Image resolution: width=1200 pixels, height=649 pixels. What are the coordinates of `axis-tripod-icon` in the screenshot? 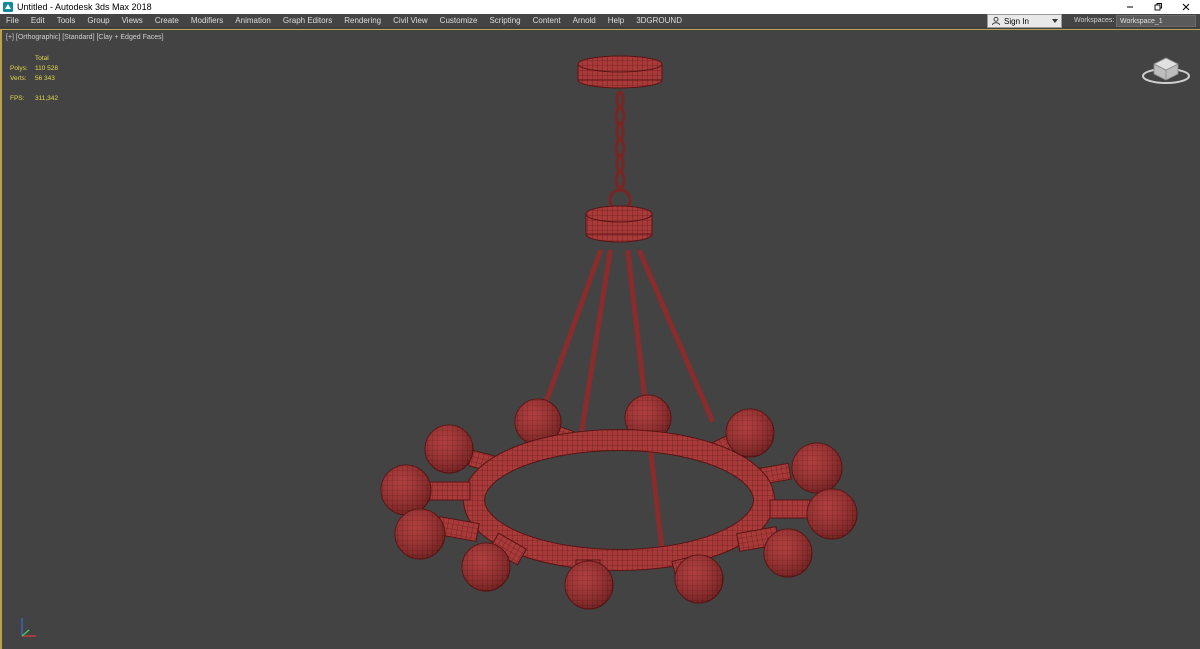 It's located at (28, 627).